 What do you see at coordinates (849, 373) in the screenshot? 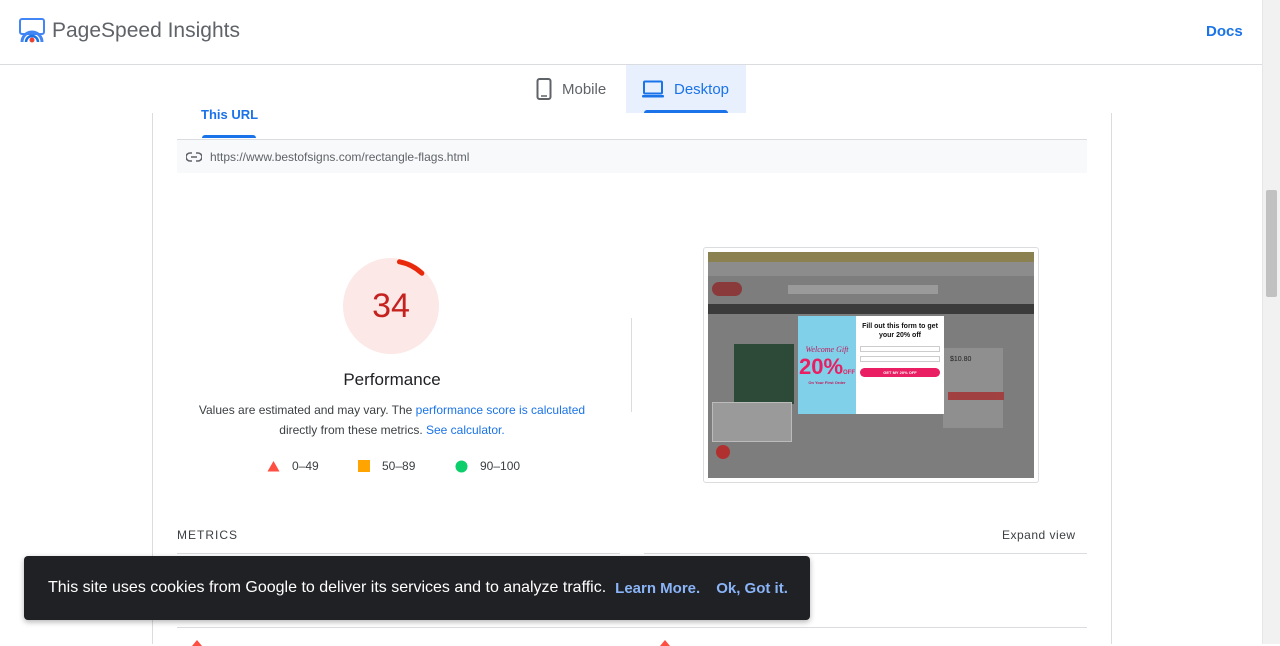
I see `popup-off: OFF` at bounding box center [849, 373].